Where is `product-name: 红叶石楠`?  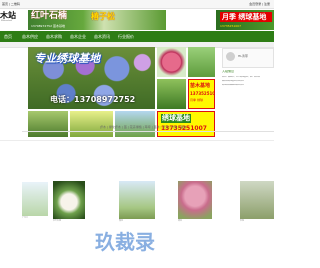 product-name: 红叶石楠 is located at coordinates (57, 221).